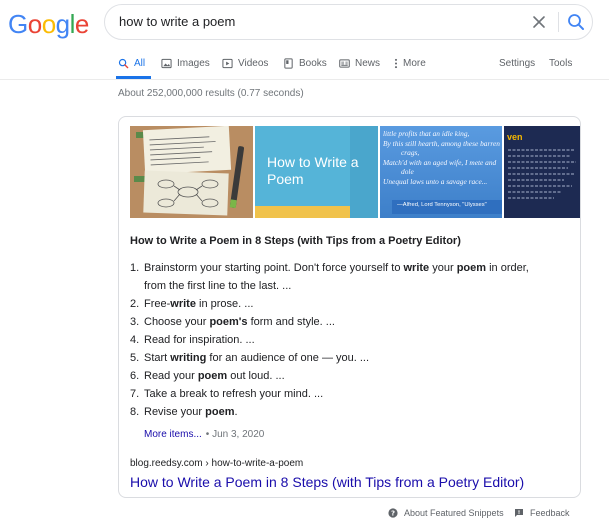  I want to click on step-keyword: writing, so click(188, 358).